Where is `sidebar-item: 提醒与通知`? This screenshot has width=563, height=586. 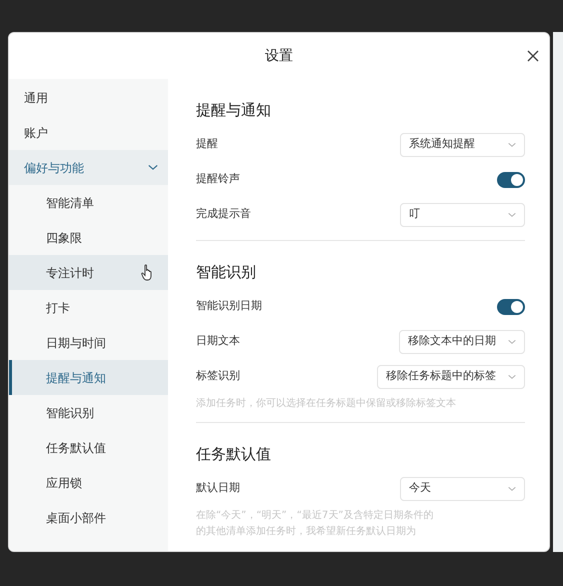 sidebar-item: 提醒与通知 is located at coordinates (88, 377).